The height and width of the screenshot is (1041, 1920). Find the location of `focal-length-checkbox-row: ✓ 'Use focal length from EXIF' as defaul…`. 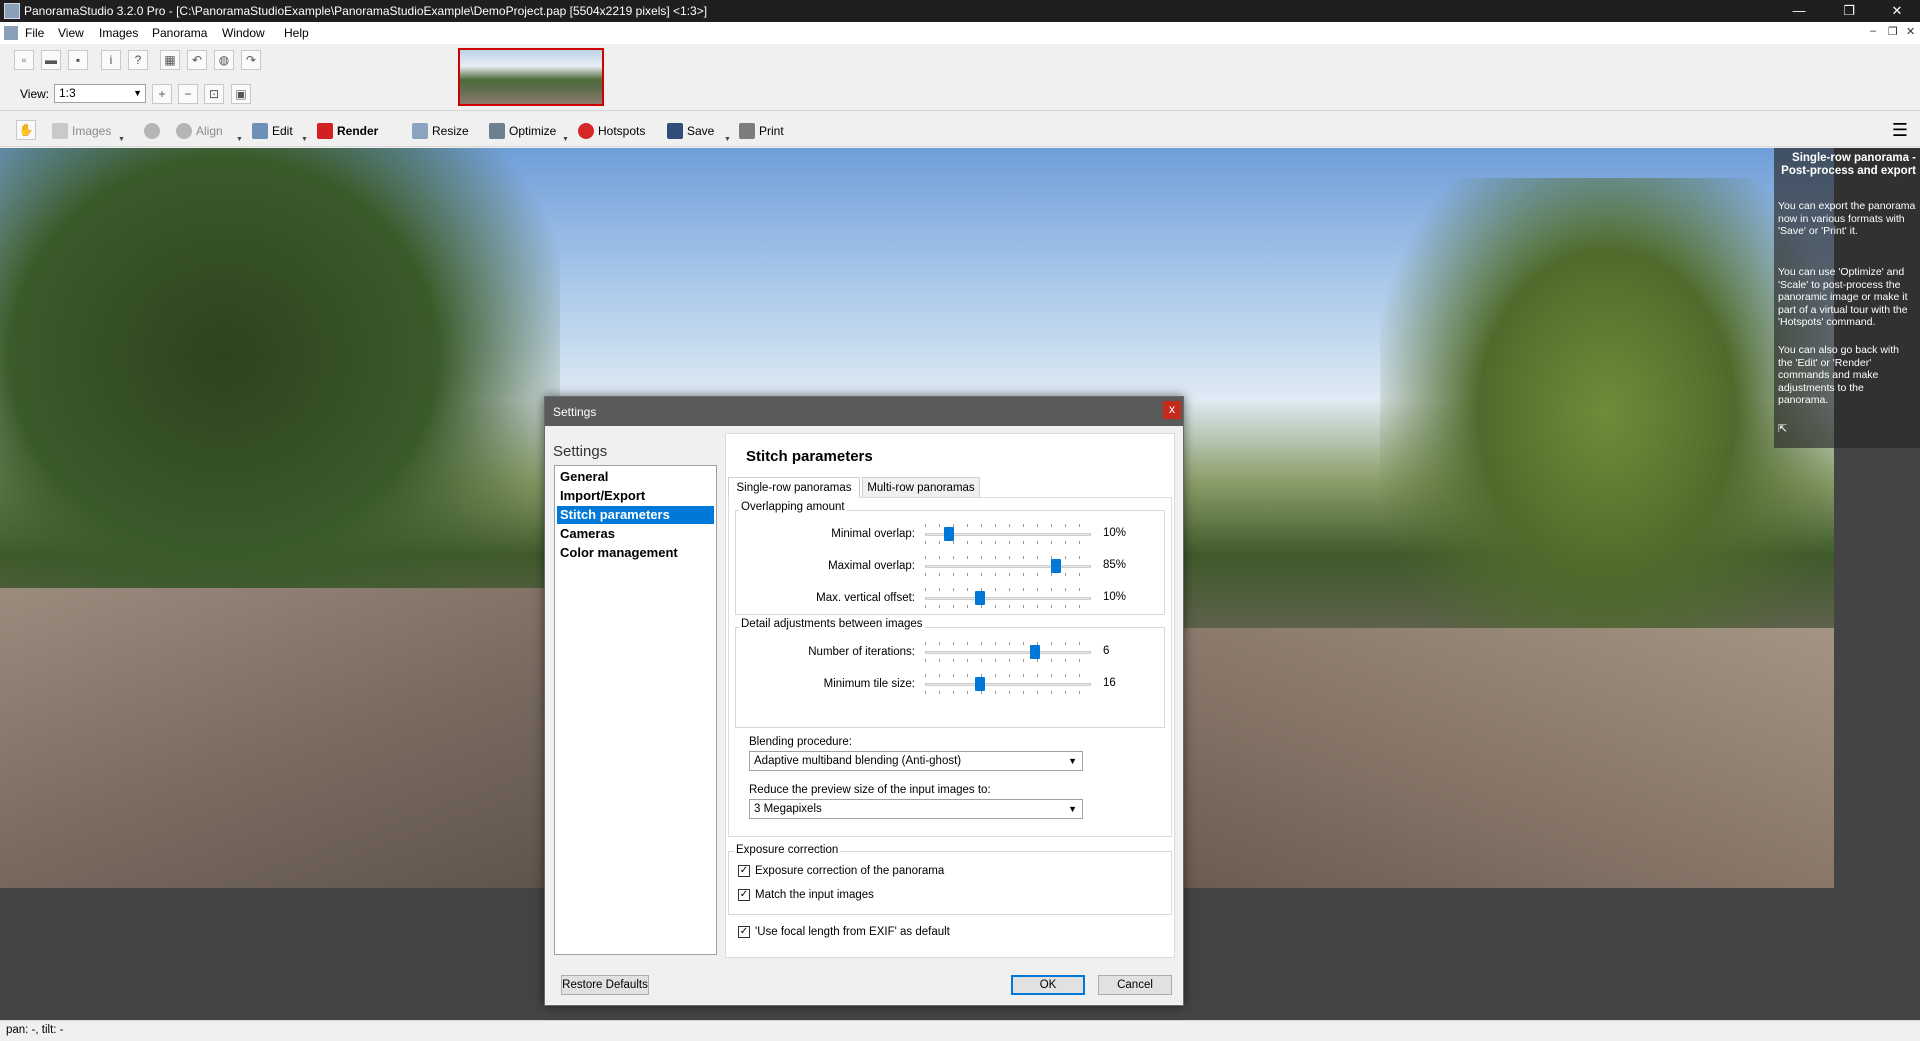

focal-length-checkbox-row: ✓ 'Use focal length from EXIF' as defaul… is located at coordinates (844, 932).